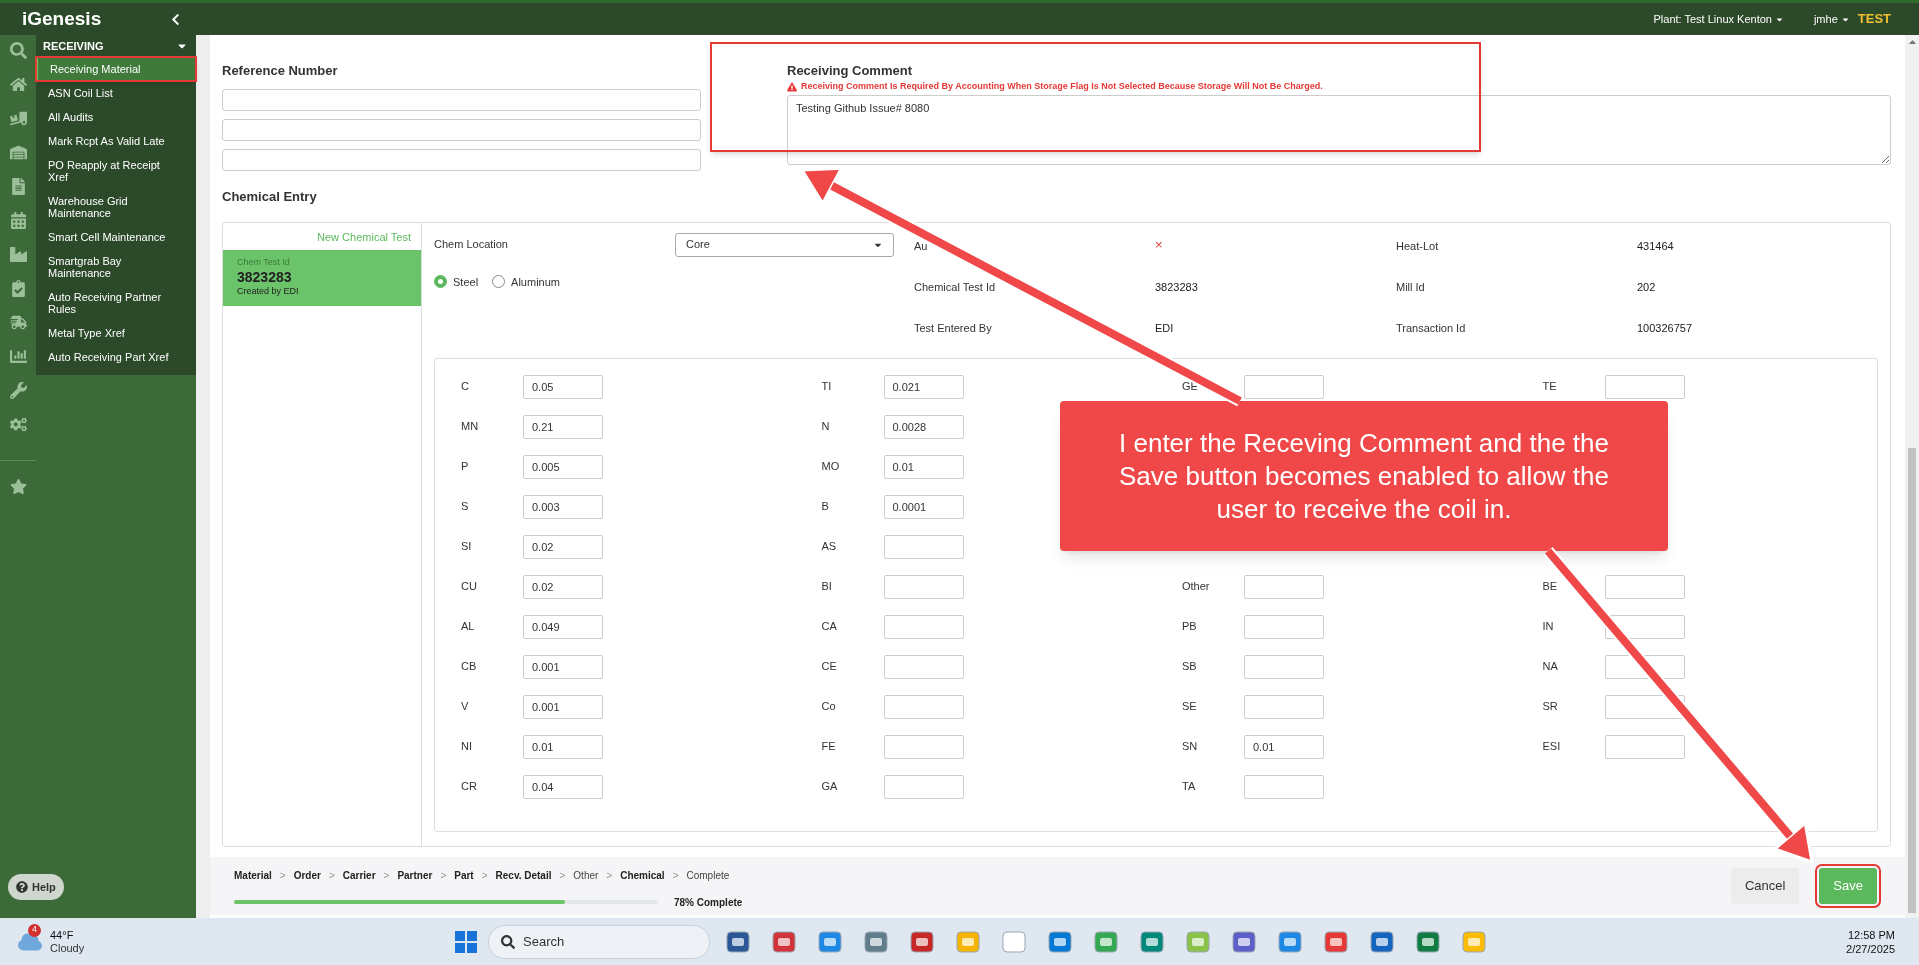 The height and width of the screenshot is (965, 1919). Describe the element at coordinates (708, 875) in the screenshot. I see `progress-step: Complete` at that location.